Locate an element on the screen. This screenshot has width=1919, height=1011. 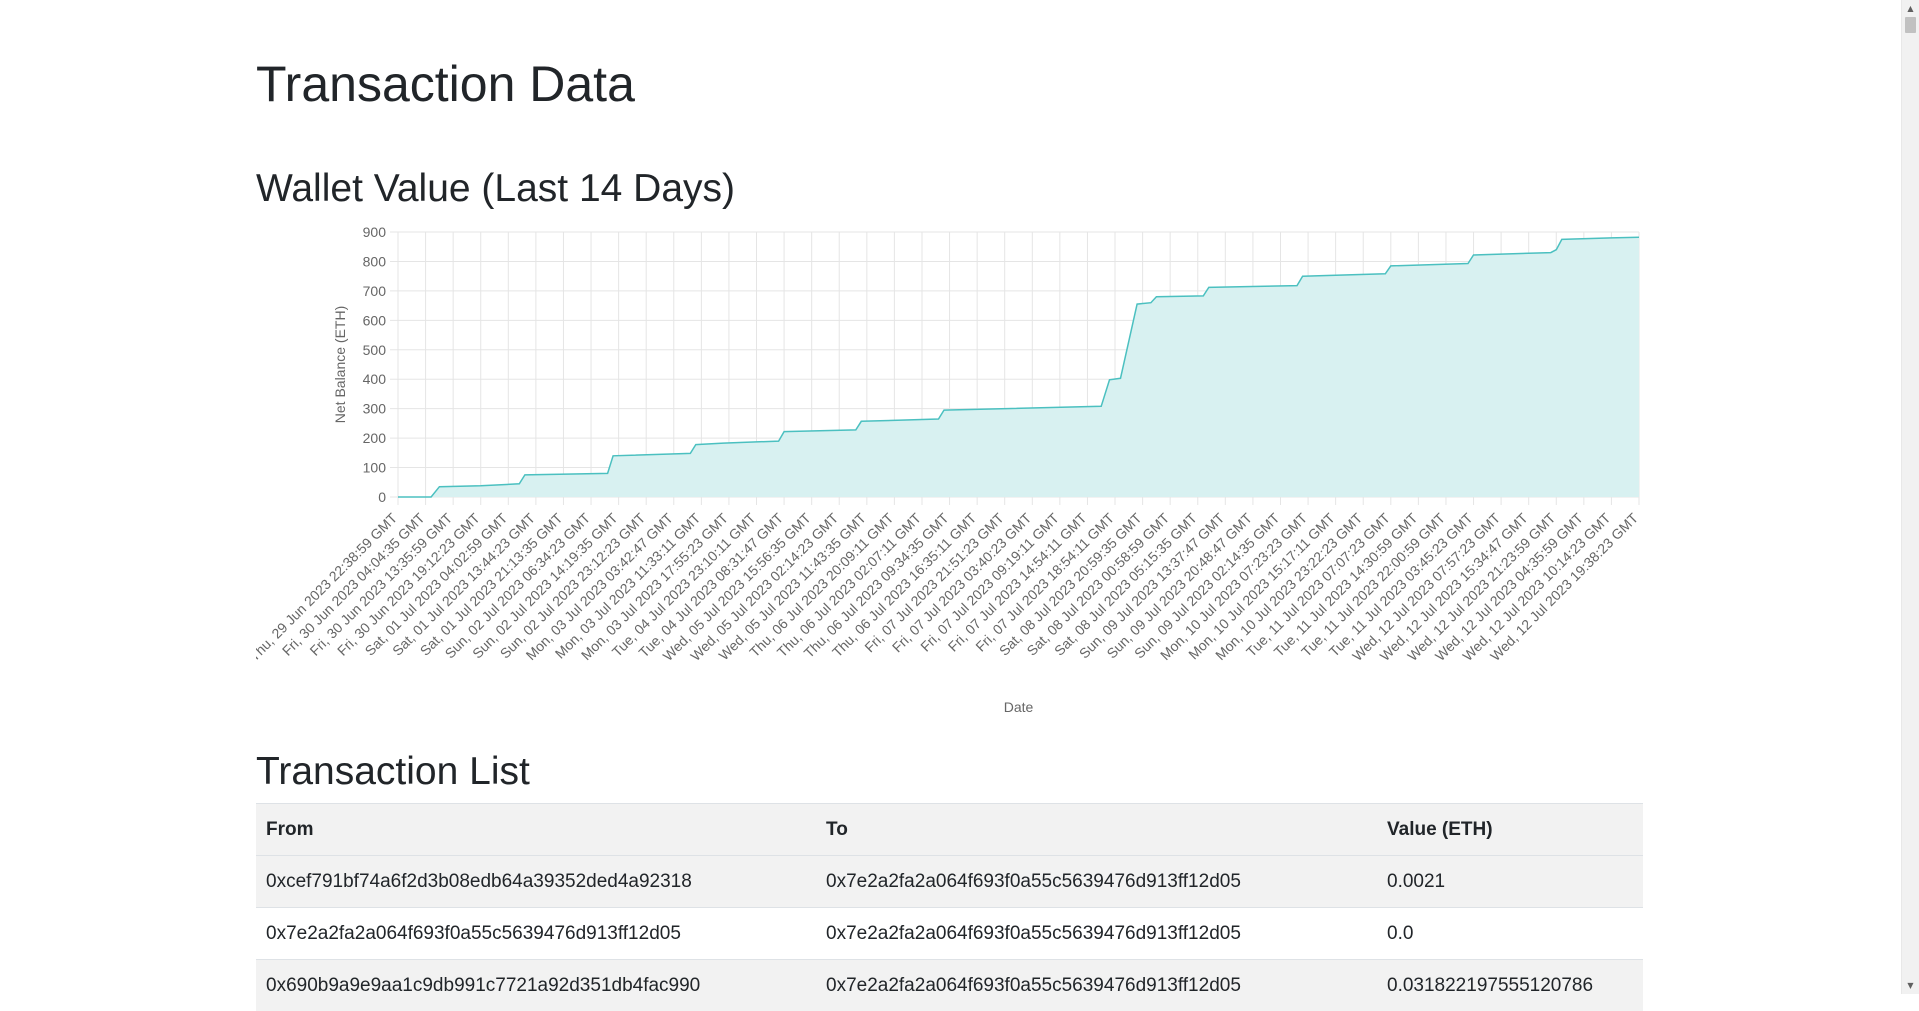
y-tick-label: 0 is located at coordinates (382, 497).